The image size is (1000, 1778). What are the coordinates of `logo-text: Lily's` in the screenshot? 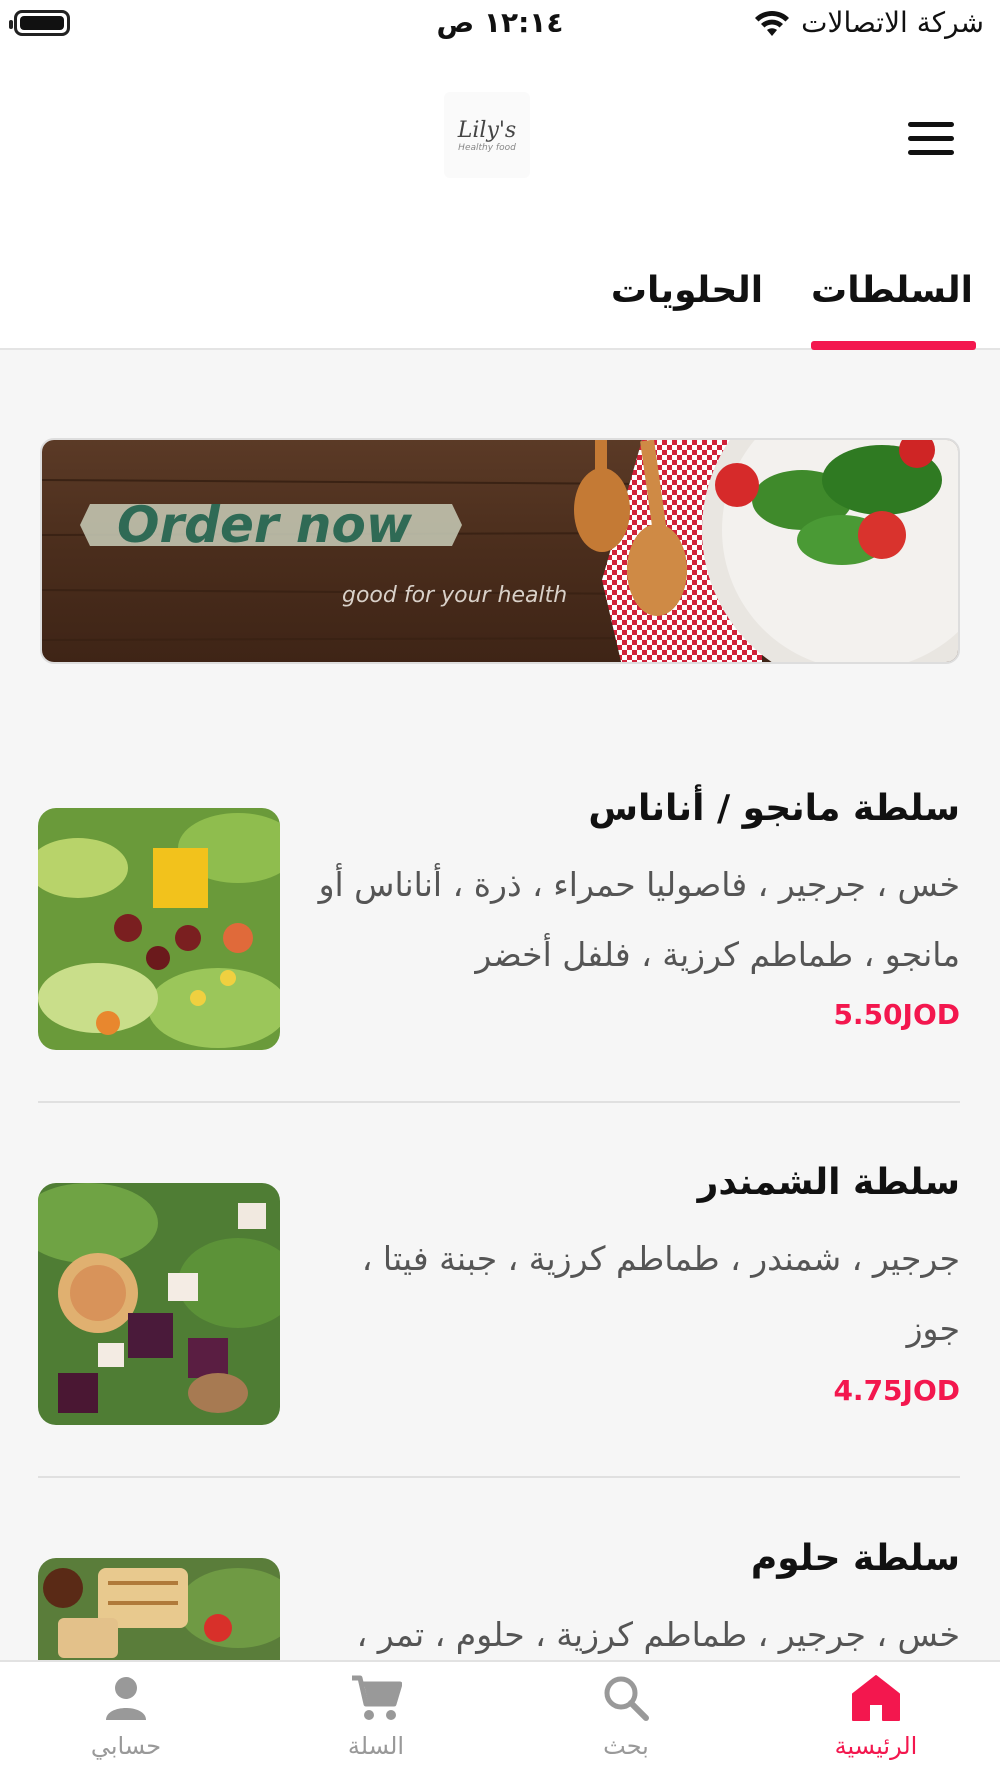 It's located at (487, 130).